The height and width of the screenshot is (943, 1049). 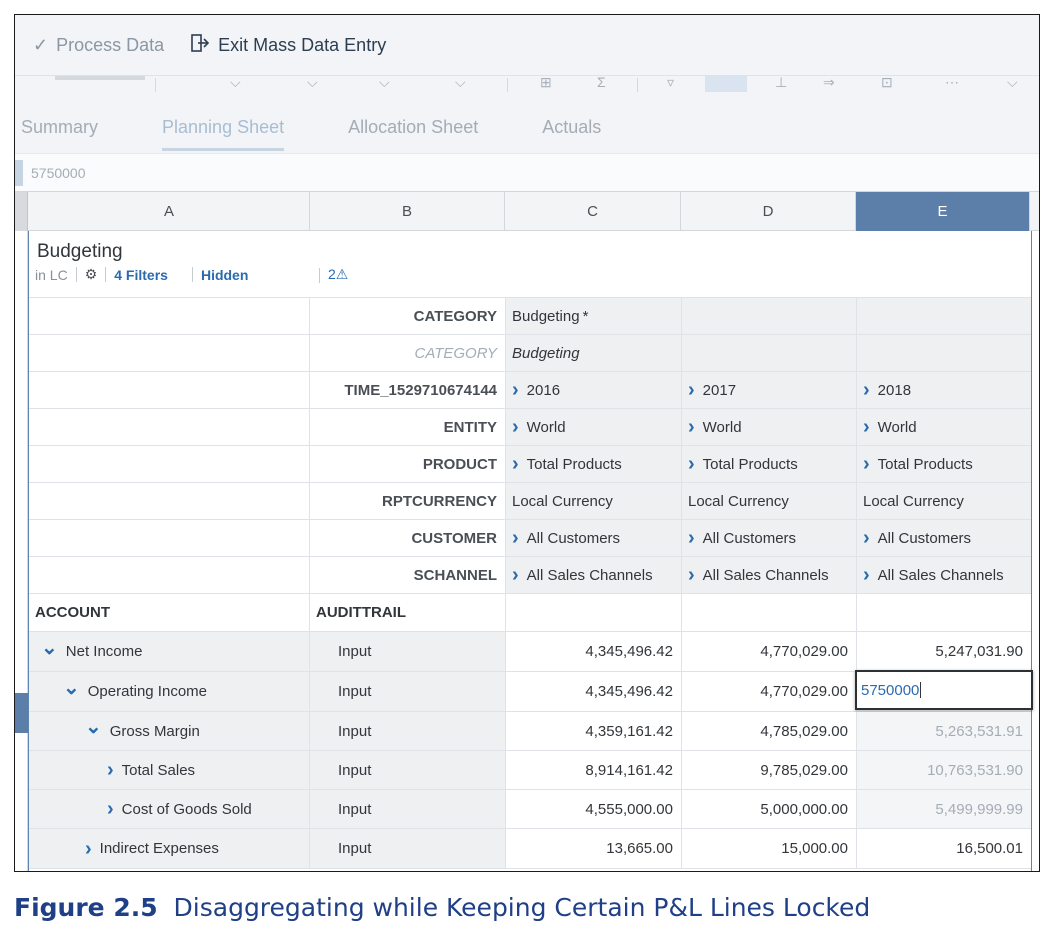 I want to click on tab-allocation-sheet: Allocation Sheet, so click(x=413, y=127).